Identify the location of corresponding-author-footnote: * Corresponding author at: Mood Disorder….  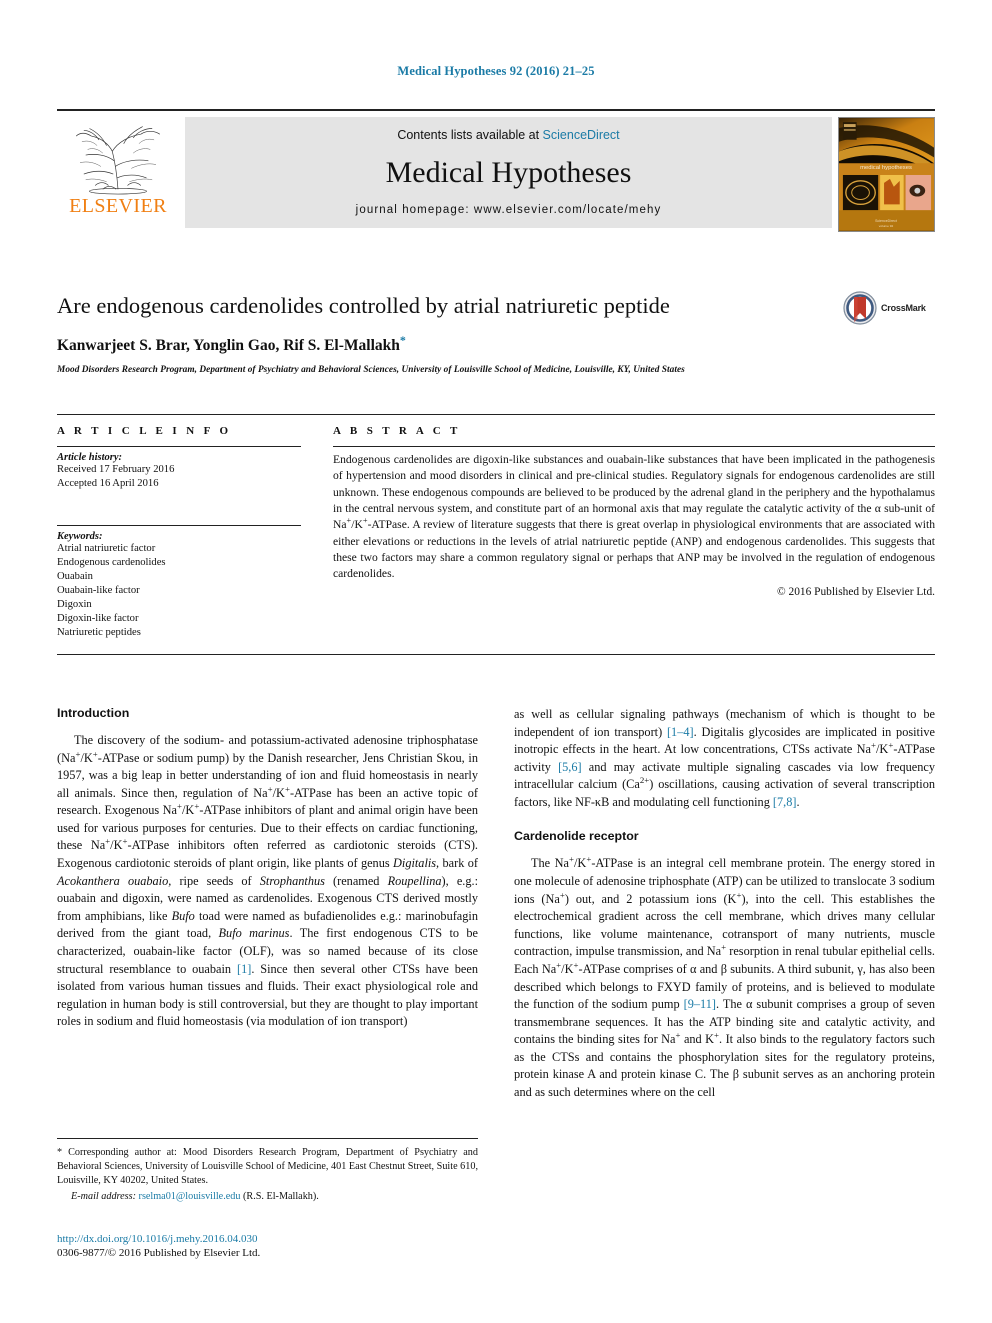
(267, 1170).